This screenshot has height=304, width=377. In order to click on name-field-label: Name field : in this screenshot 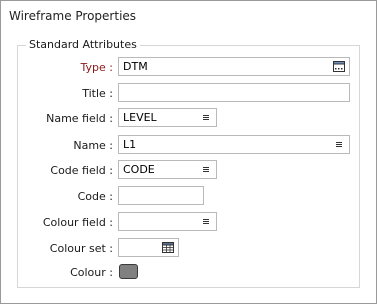, I will do `click(79, 118)`.